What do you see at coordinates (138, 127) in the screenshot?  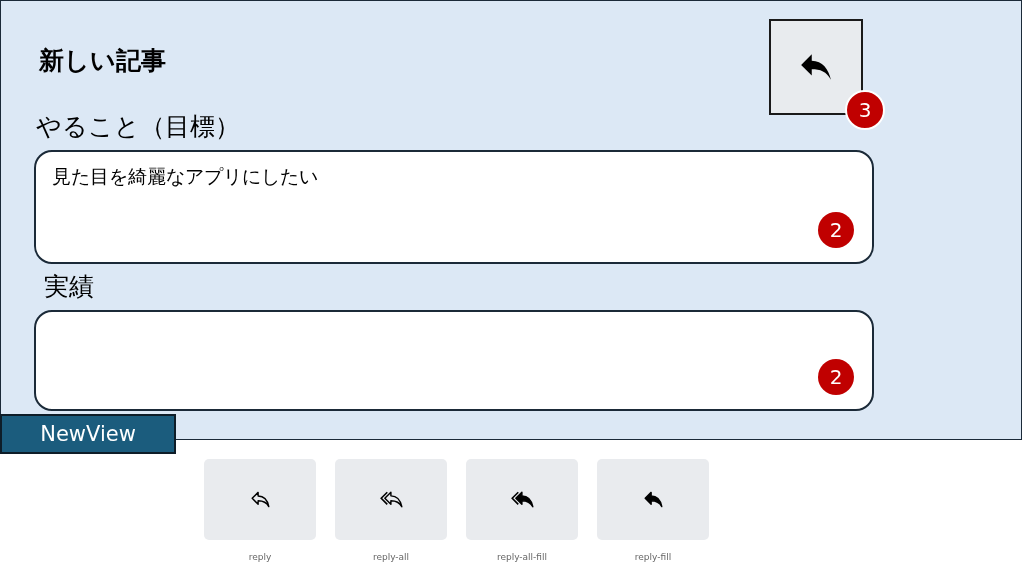 I see `field-label: やること（目標）` at bounding box center [138, 127].